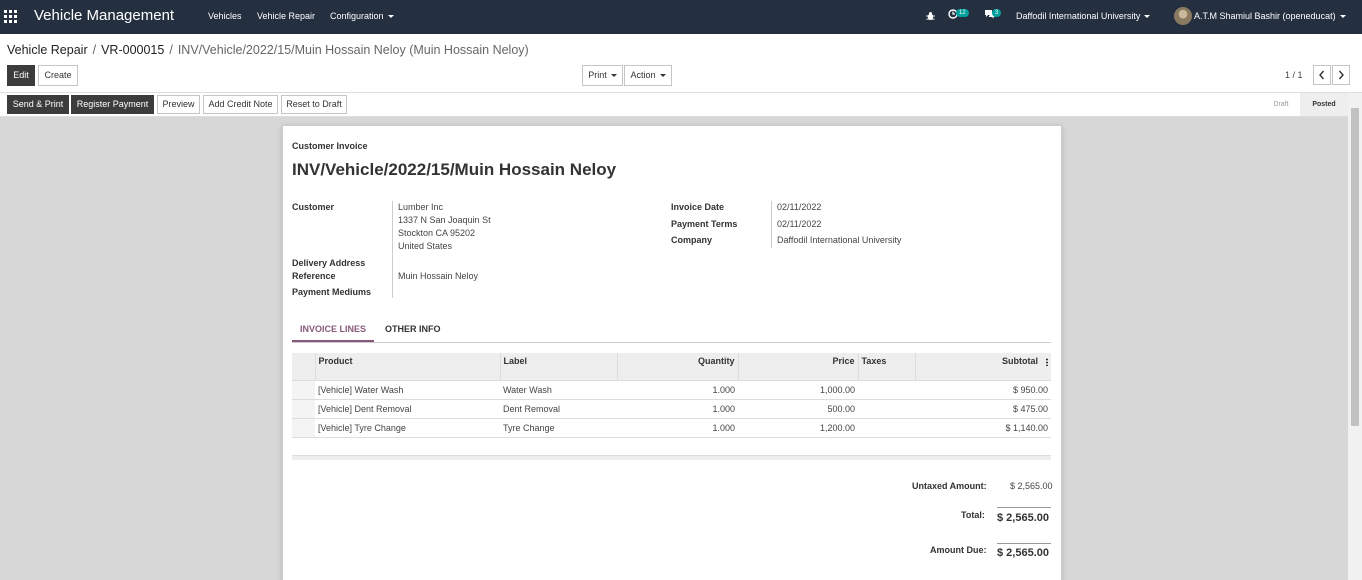 This screenshot has width=1362, height=580. What do you see at coordinates (983, 389) in the screenshot?
I see `cell-subtotal: $ 950.00` at bounding box center [983, 389].